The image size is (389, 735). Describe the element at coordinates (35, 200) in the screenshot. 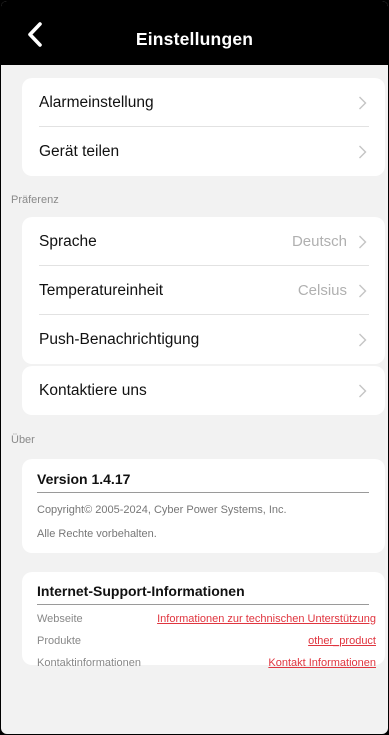

I see `section-label-preferences: Präferenz` at that location.